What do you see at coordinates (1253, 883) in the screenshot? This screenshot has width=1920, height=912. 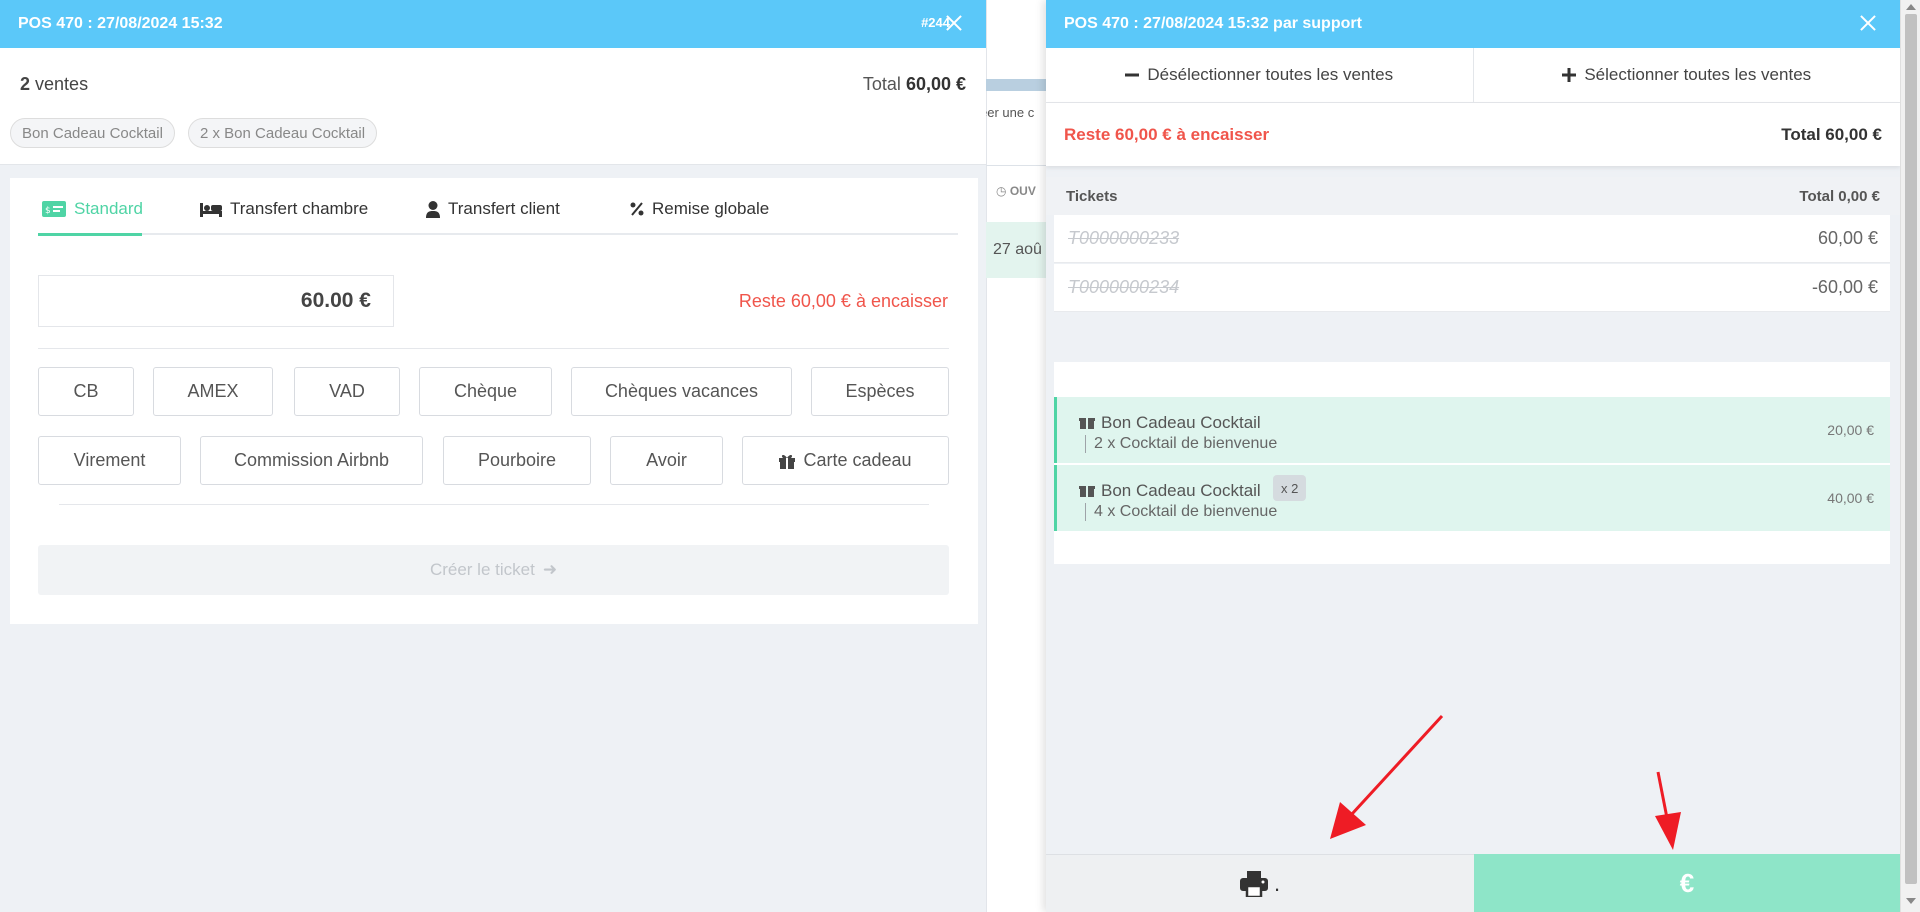 I see `printer-icon` at bounding box center [1253, 883].